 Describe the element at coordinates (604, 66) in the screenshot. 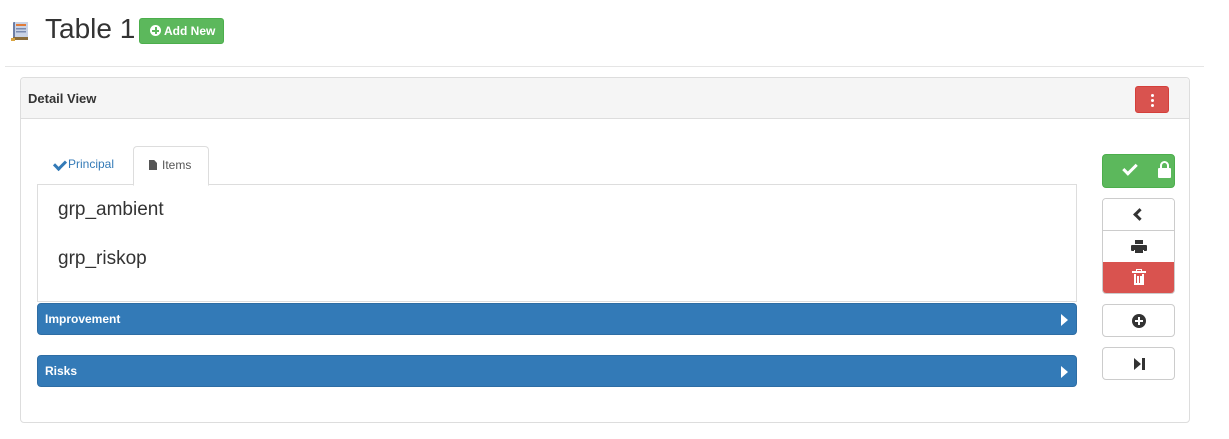

I see `header-divider` at that location.